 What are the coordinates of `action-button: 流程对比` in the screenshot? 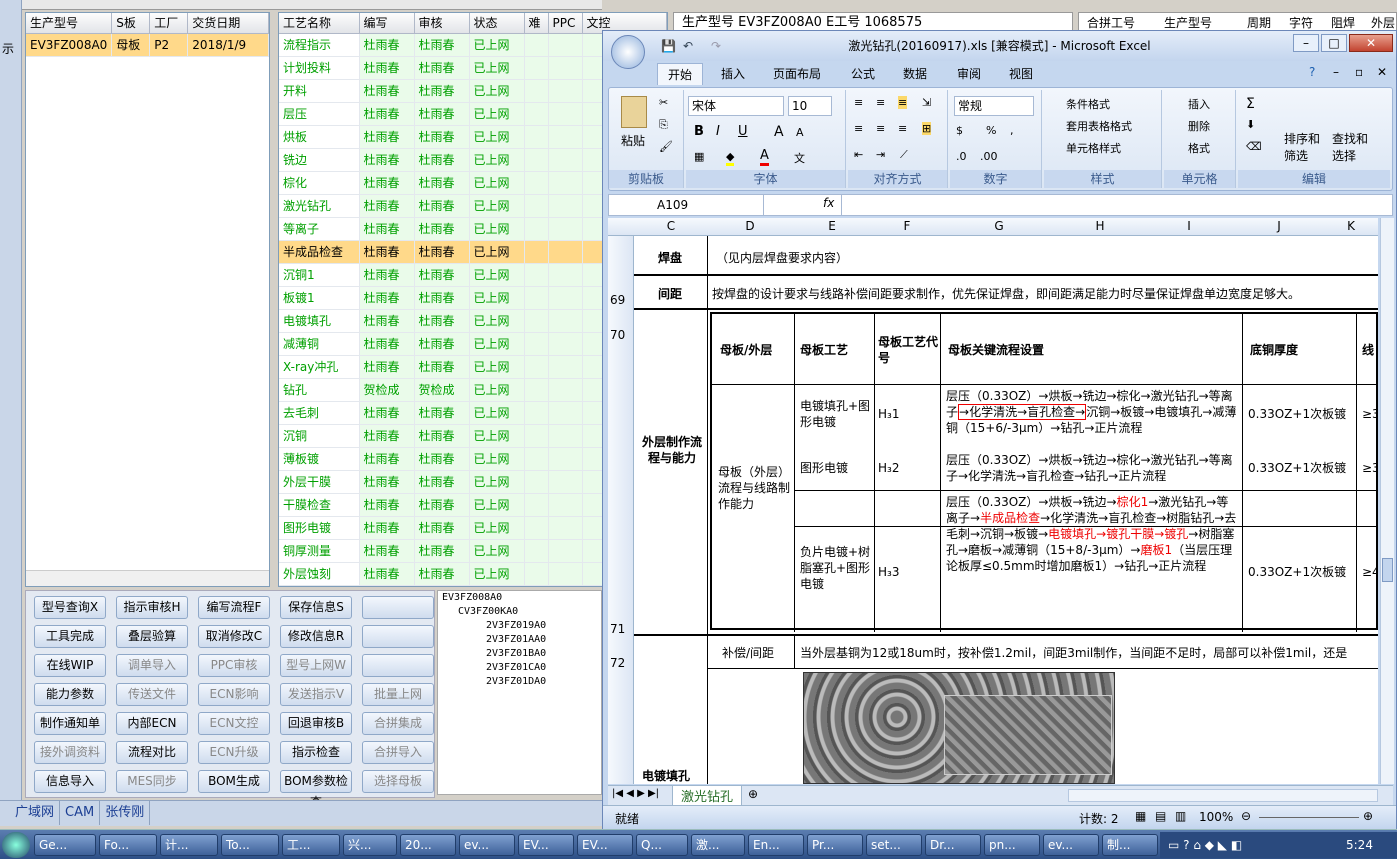 It's located at (152, 752).